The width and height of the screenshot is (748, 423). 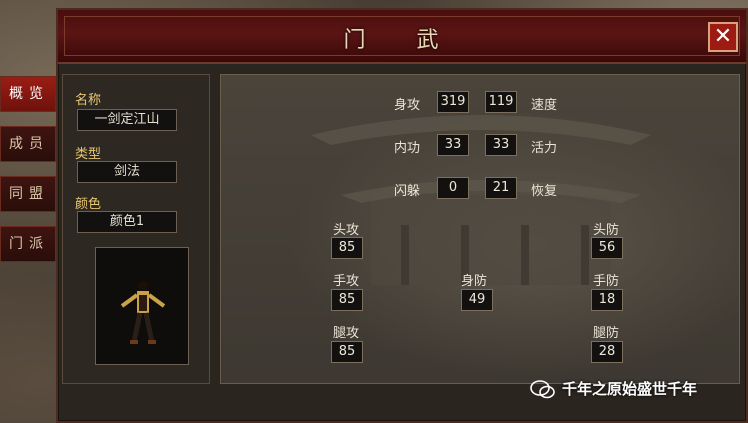 I want to click on speed-value: 119, so click(x=501, y=102).